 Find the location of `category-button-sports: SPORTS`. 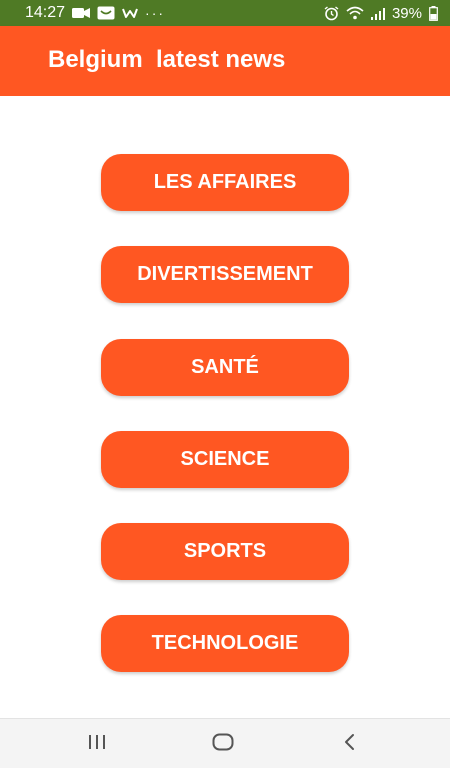

category-button-sports: SPORTS is located at coordinates (225, 551).